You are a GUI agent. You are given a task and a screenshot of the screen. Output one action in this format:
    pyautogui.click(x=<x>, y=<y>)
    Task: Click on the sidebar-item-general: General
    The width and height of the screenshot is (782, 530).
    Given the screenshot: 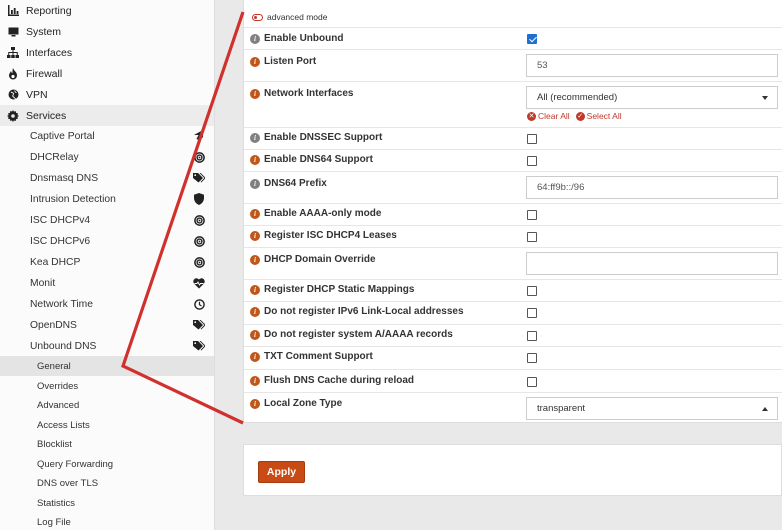 What is the action you would take?
    pyautogui.click(x=107, y=366)
    